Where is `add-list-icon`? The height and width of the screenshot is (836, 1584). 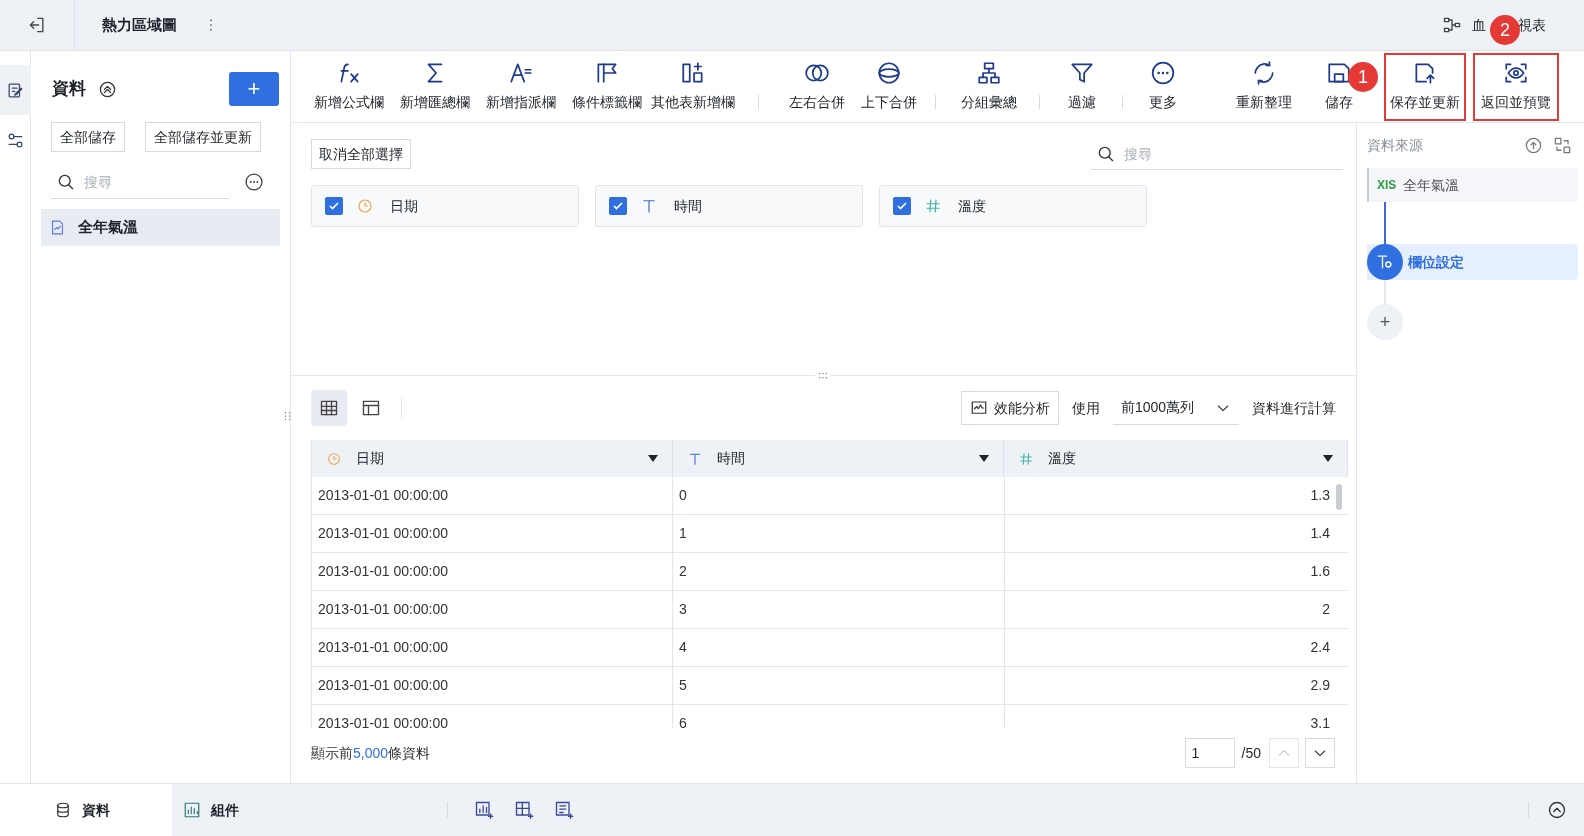 add-list-icon is located at coordinates (564, 810).